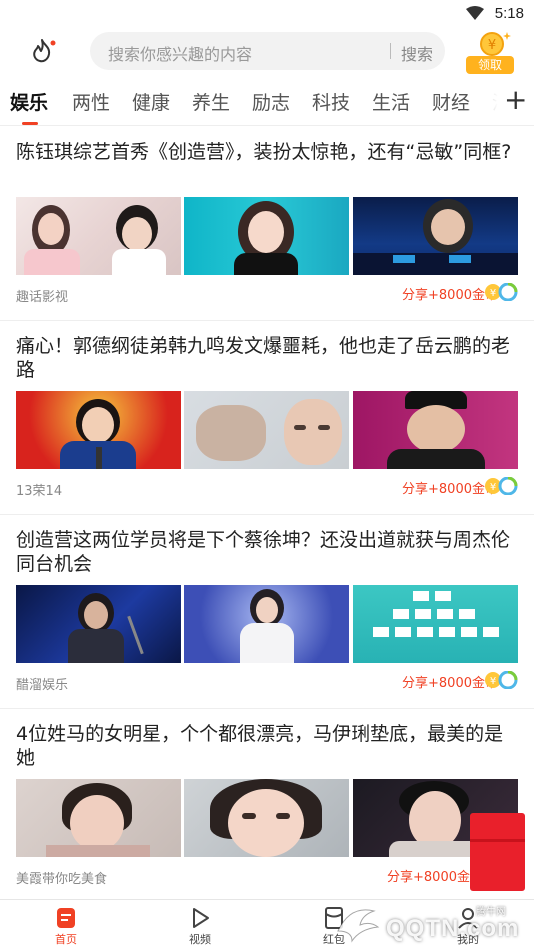 Image resolution: width=534 pixels, height=949 pixels. Describe the element at coordinates (39, 491) in the screenshot. I see `article-source: 13荣14` at that location.